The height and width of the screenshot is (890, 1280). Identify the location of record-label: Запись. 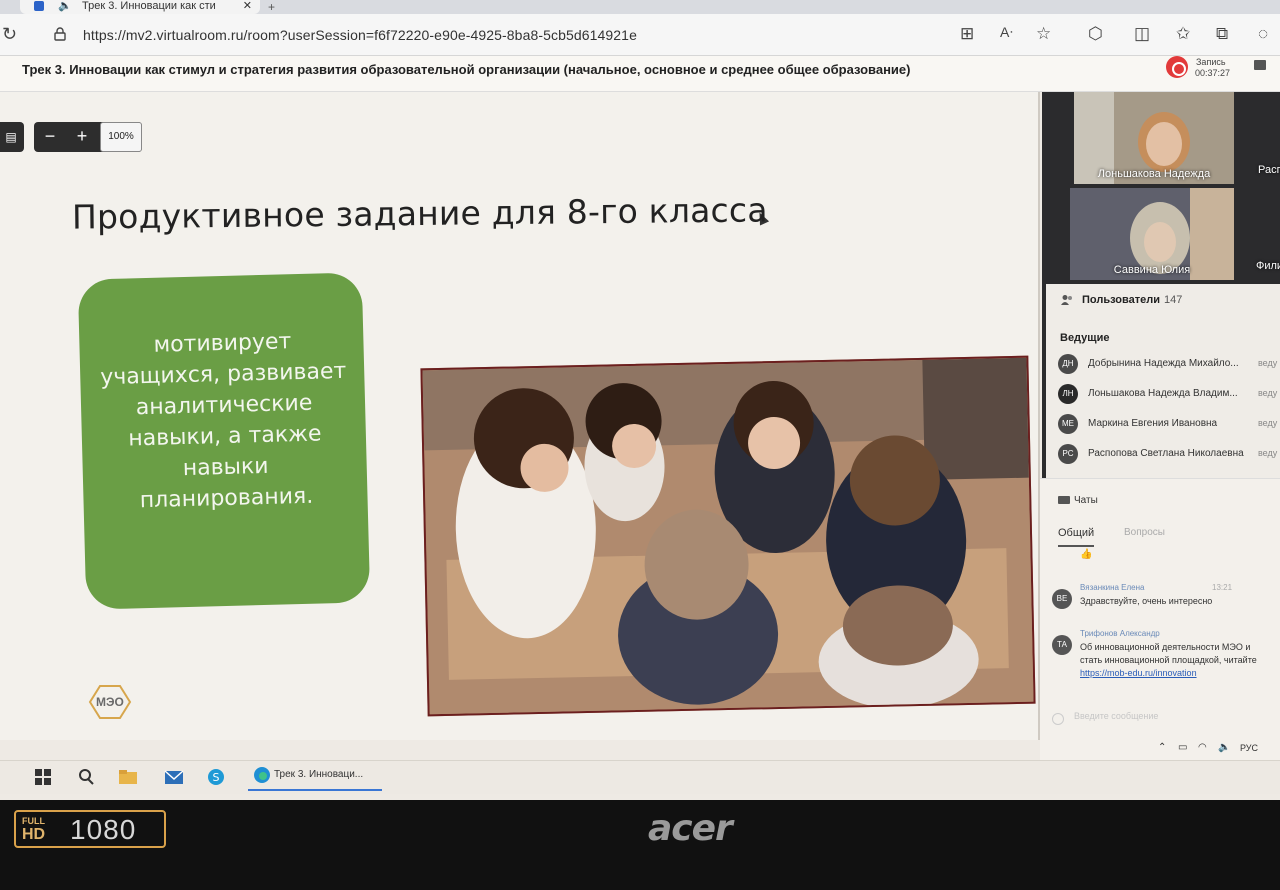
(1211, 62).